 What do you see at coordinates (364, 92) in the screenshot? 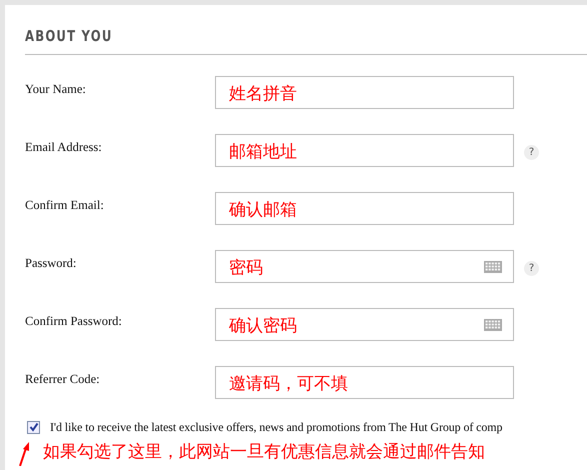
I see `input-field: 姓名拼音` at bounding box center [364, 92].